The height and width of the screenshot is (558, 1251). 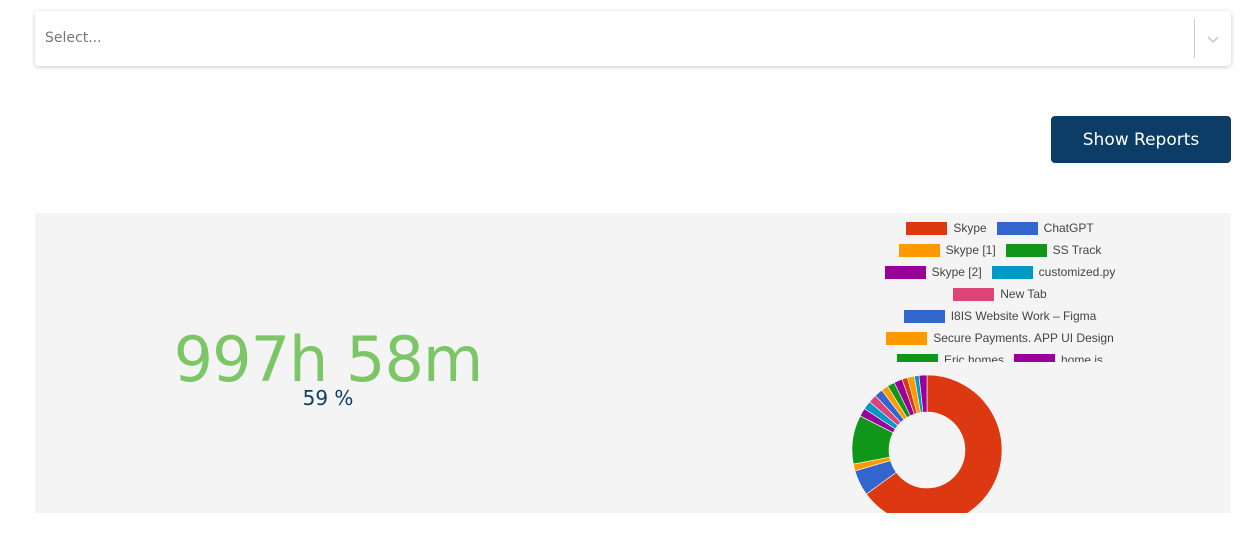 I want to click on legend-label: home is, so click(x=1082, y=357).